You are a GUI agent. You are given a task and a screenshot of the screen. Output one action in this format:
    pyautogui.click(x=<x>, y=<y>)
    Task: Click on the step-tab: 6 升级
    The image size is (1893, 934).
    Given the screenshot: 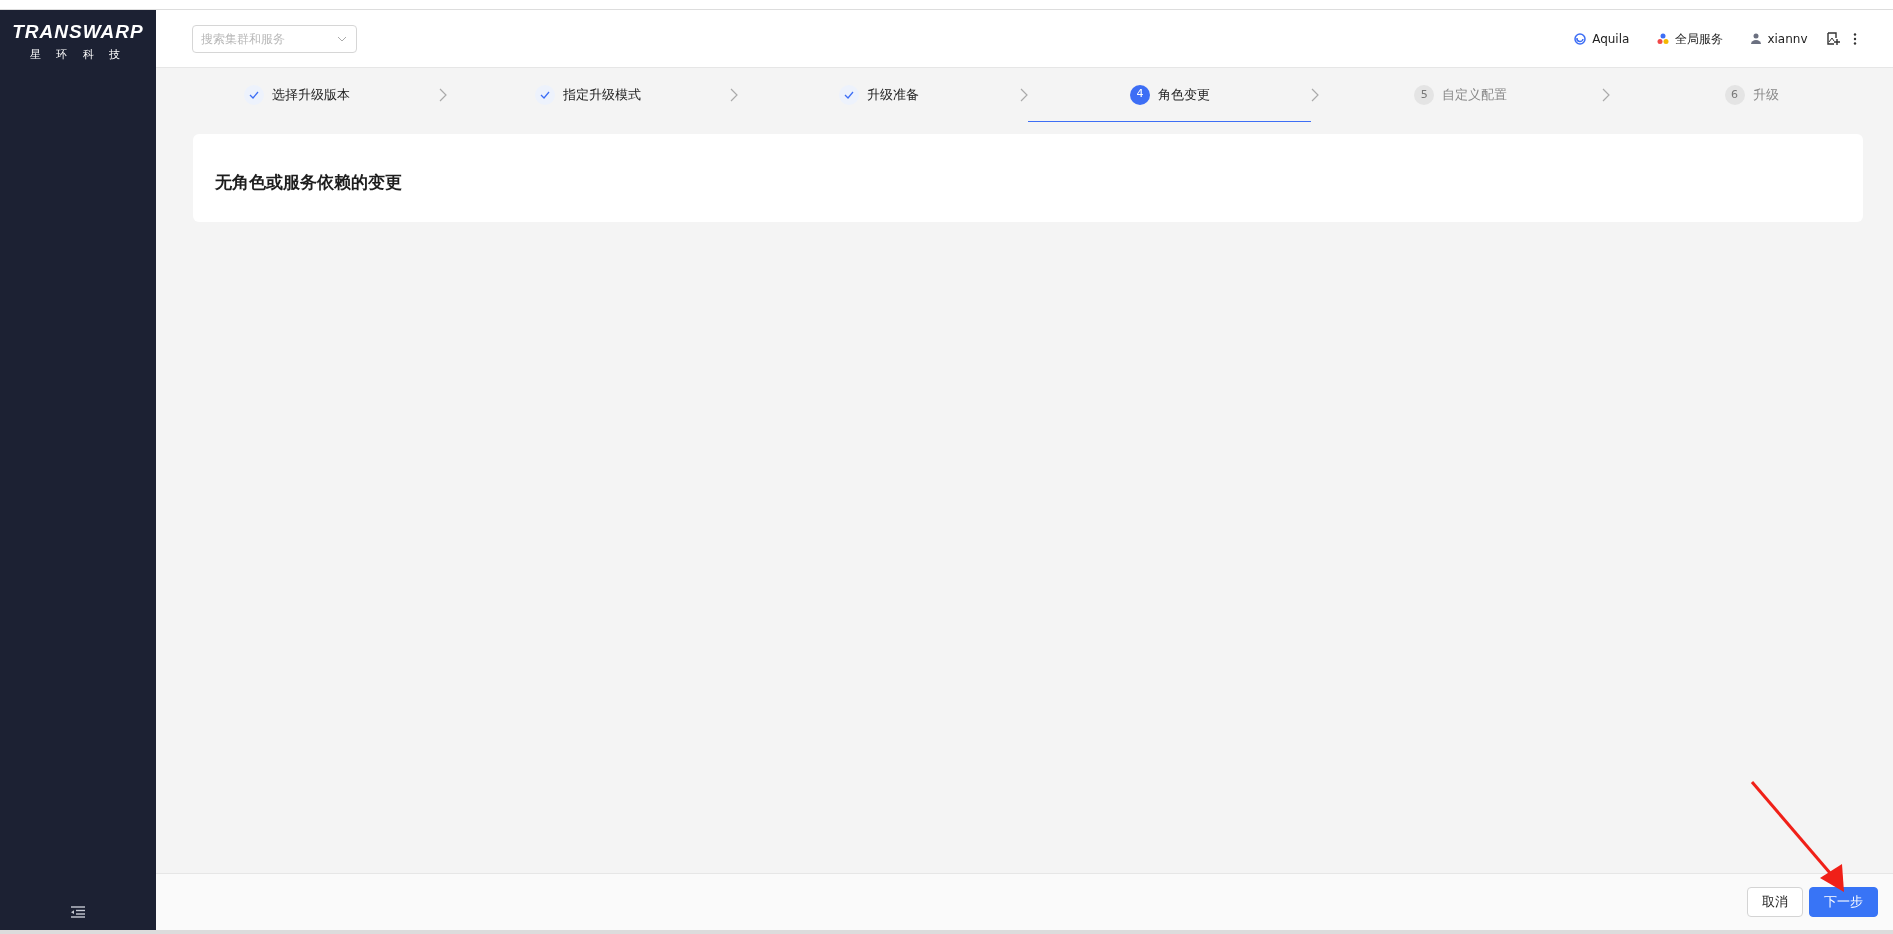 What is the action you would take?
    pyautogui.click(x=1751, y=95)
    